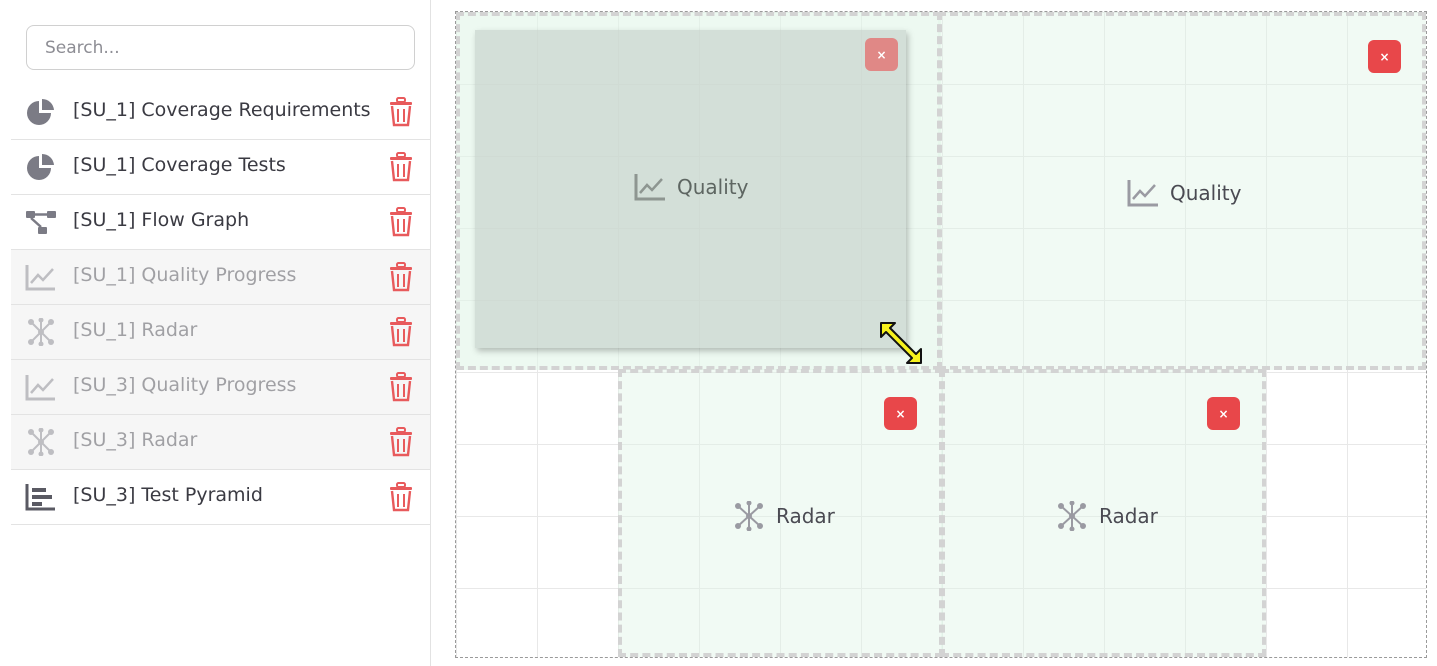 Image resolution: width=1437 pixels, height=666 pixels. I want to click on list-item: [SU_3] Test Pyramid, so click(220, 497).